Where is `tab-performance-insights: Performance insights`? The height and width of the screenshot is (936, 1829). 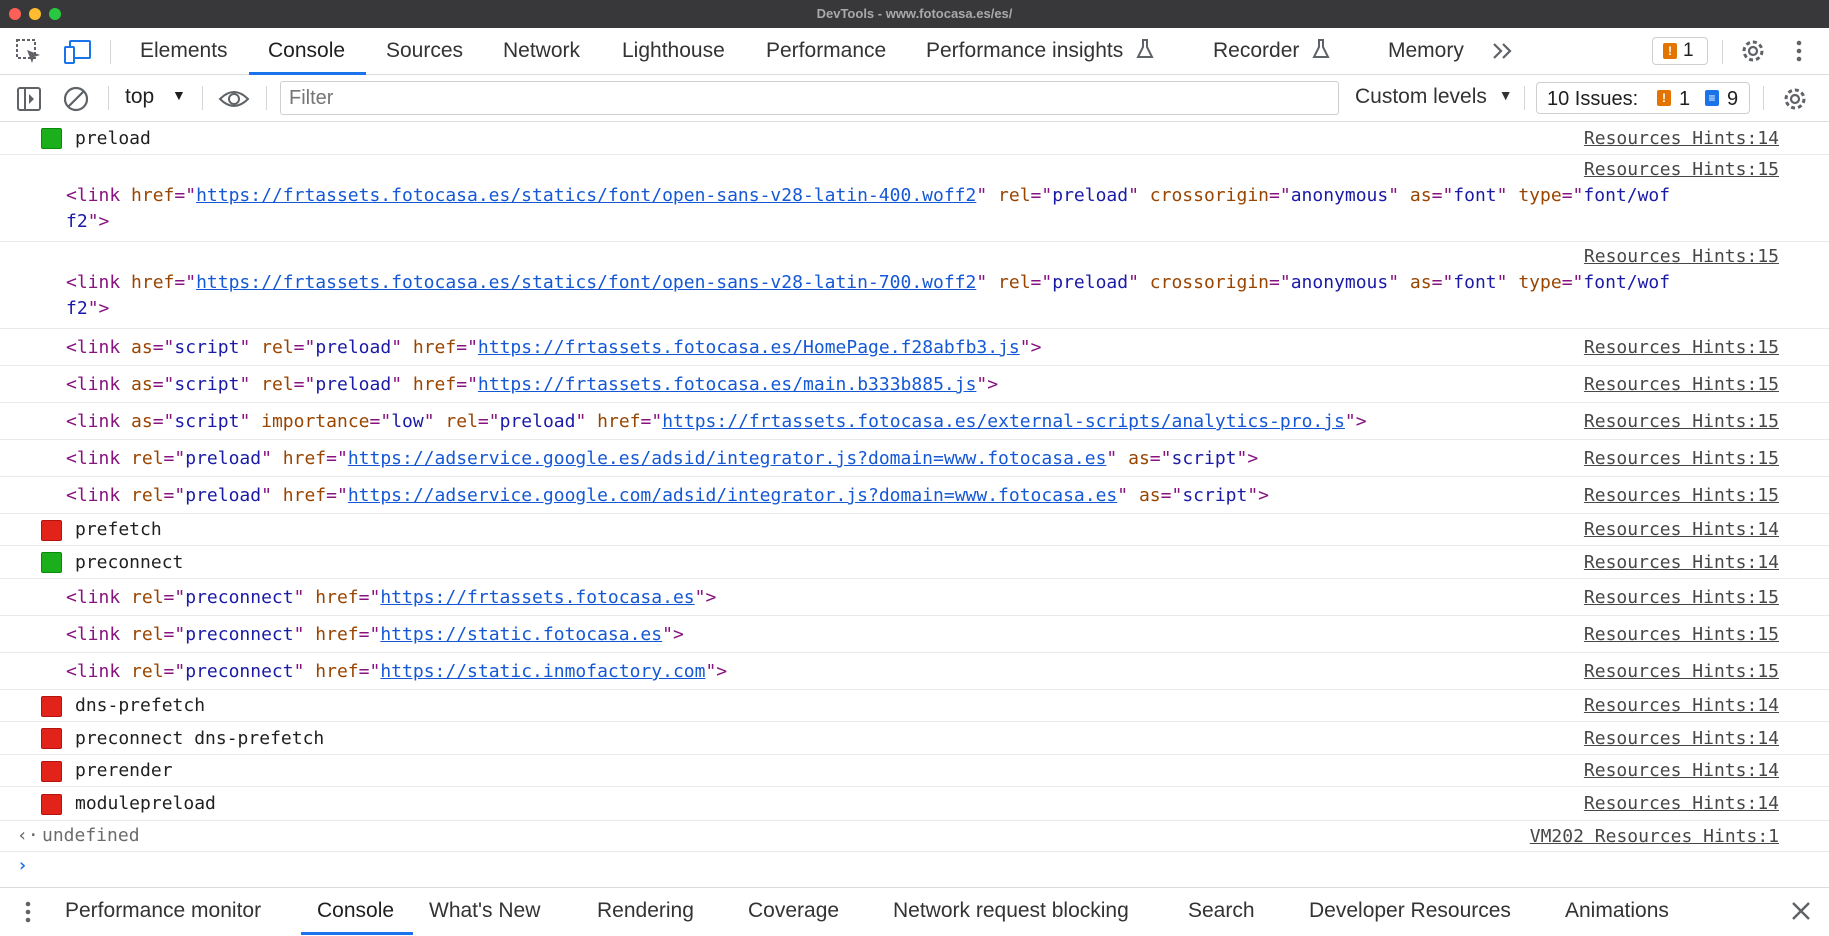
tab-performance-insights: Performance insights is located at coordinates (1040, 51).